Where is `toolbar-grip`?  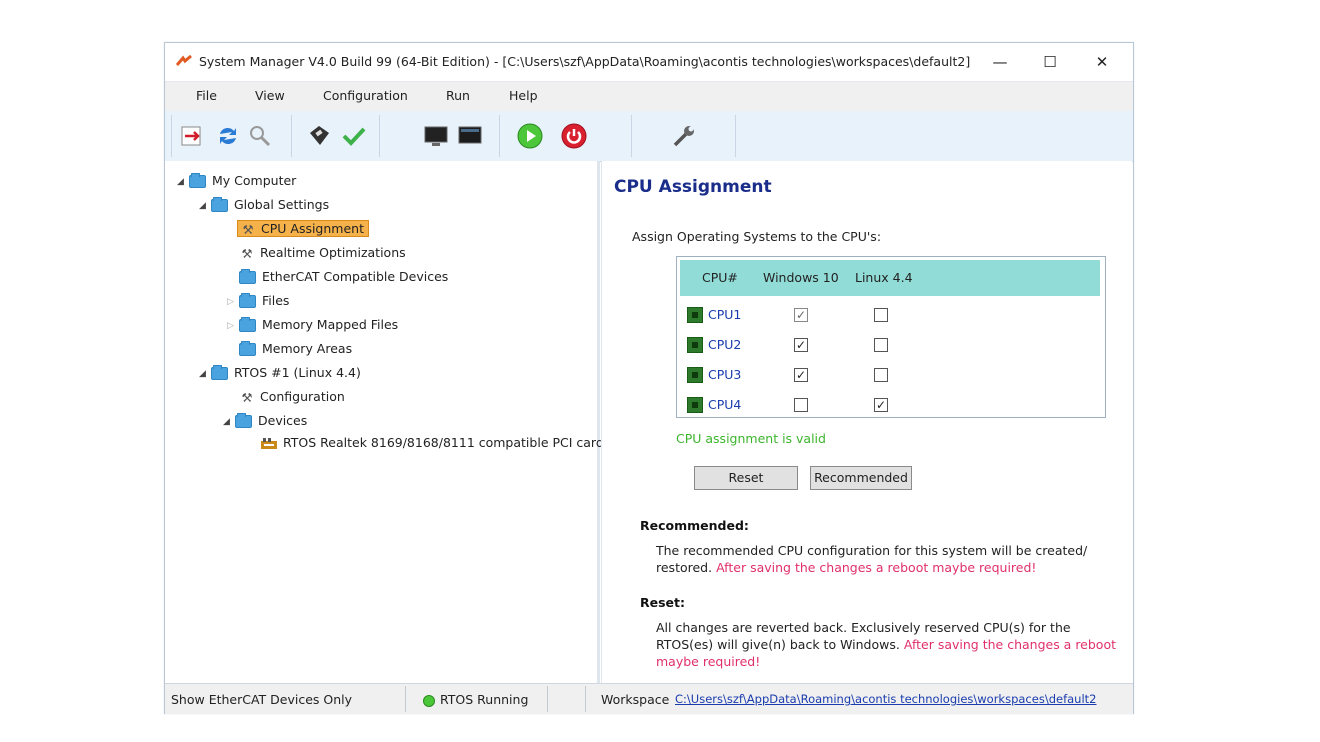 toolbar-grip is located at coordinates (171, 136).